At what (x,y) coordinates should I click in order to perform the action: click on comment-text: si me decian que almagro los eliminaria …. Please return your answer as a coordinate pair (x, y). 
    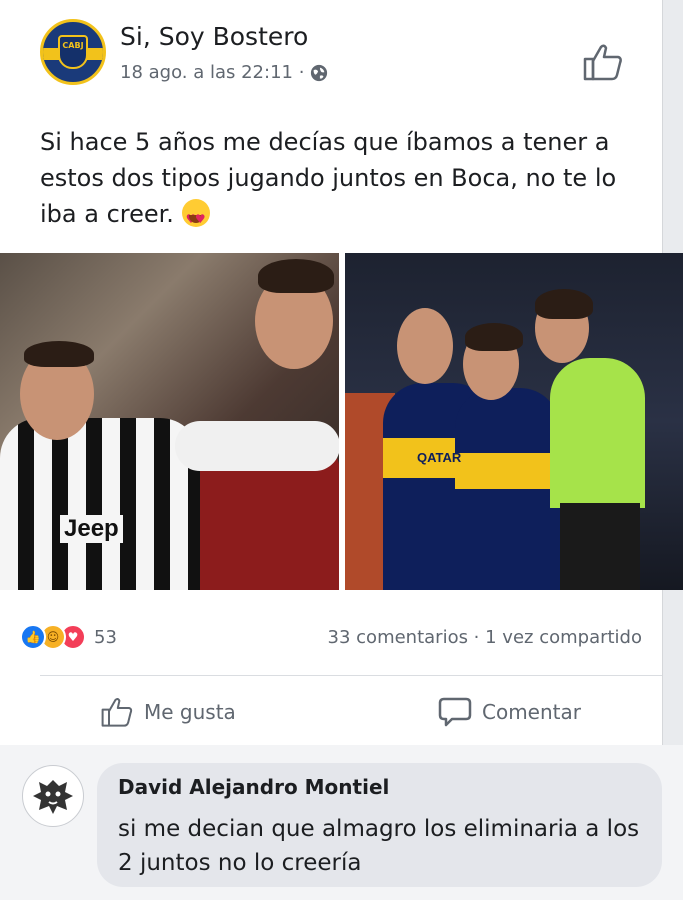
    Looking at the image, I should click on (379, 846).